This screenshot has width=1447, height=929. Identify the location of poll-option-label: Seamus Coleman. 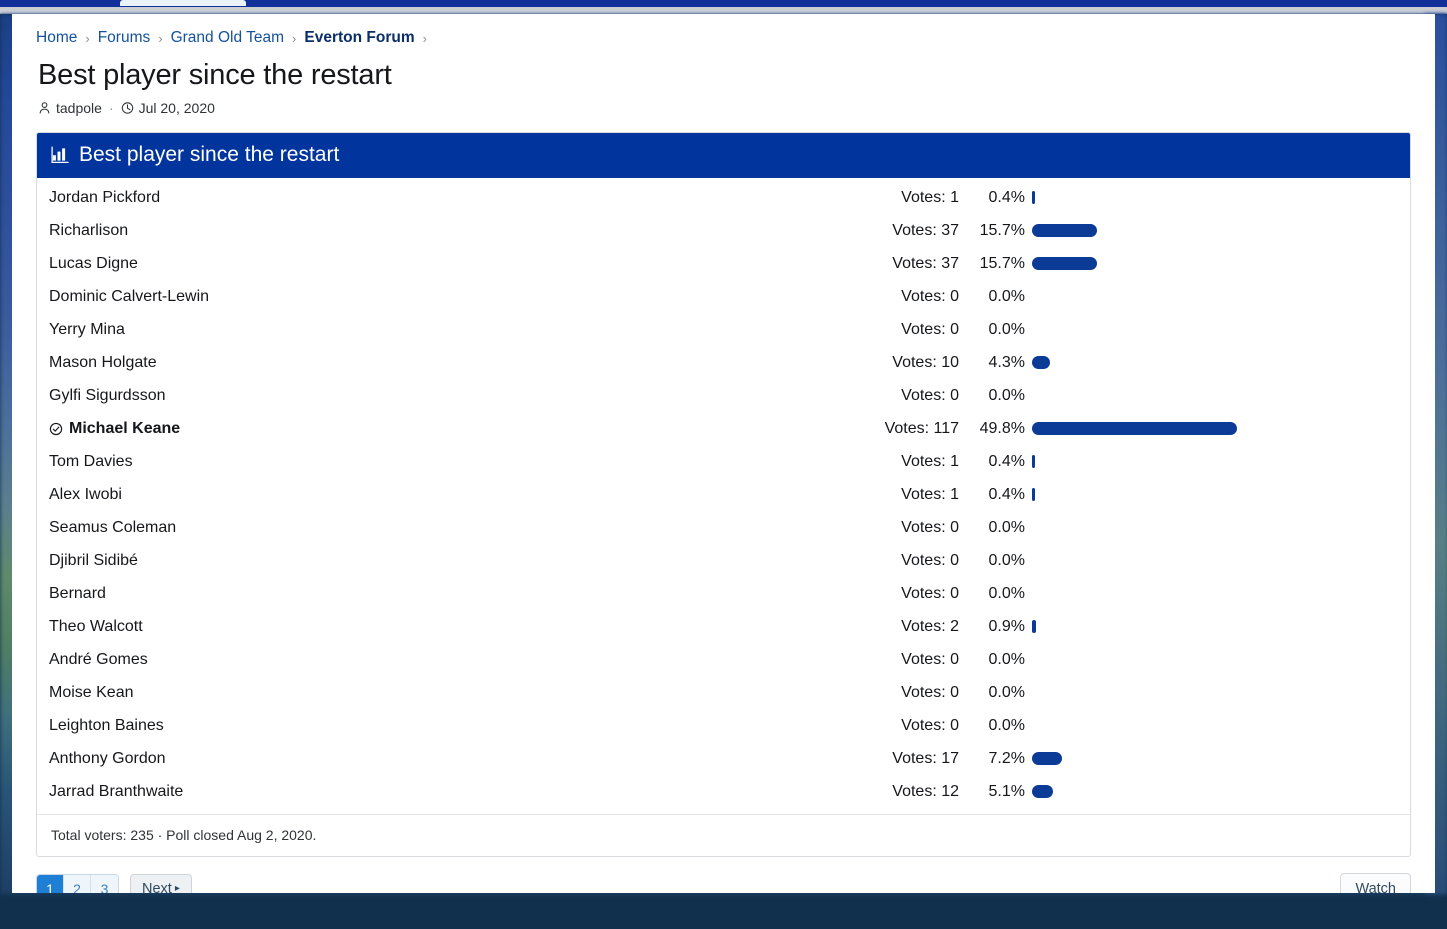
(449, 528).